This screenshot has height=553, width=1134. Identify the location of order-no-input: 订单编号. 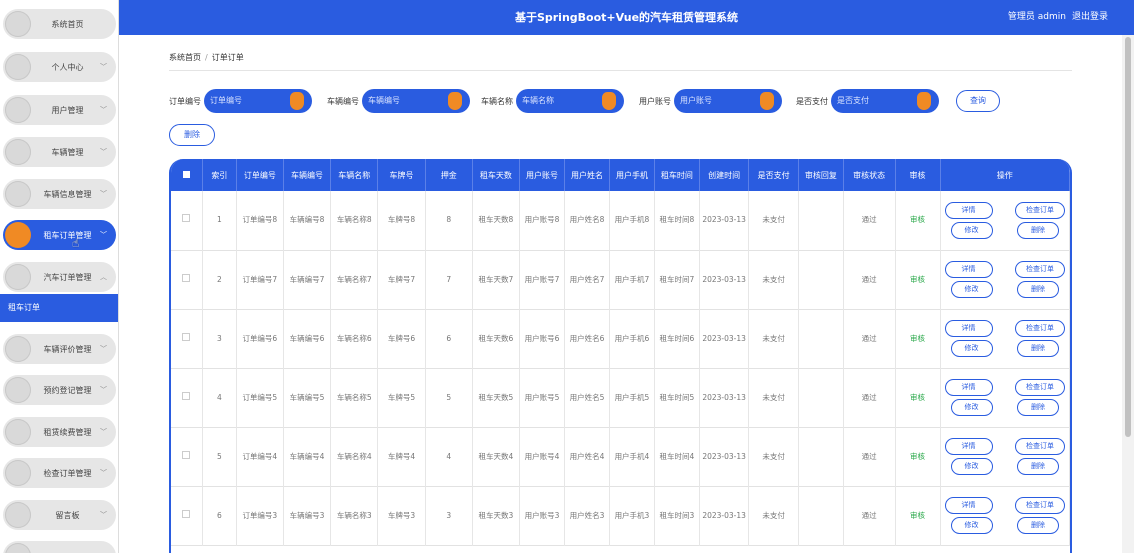
(258, 101).